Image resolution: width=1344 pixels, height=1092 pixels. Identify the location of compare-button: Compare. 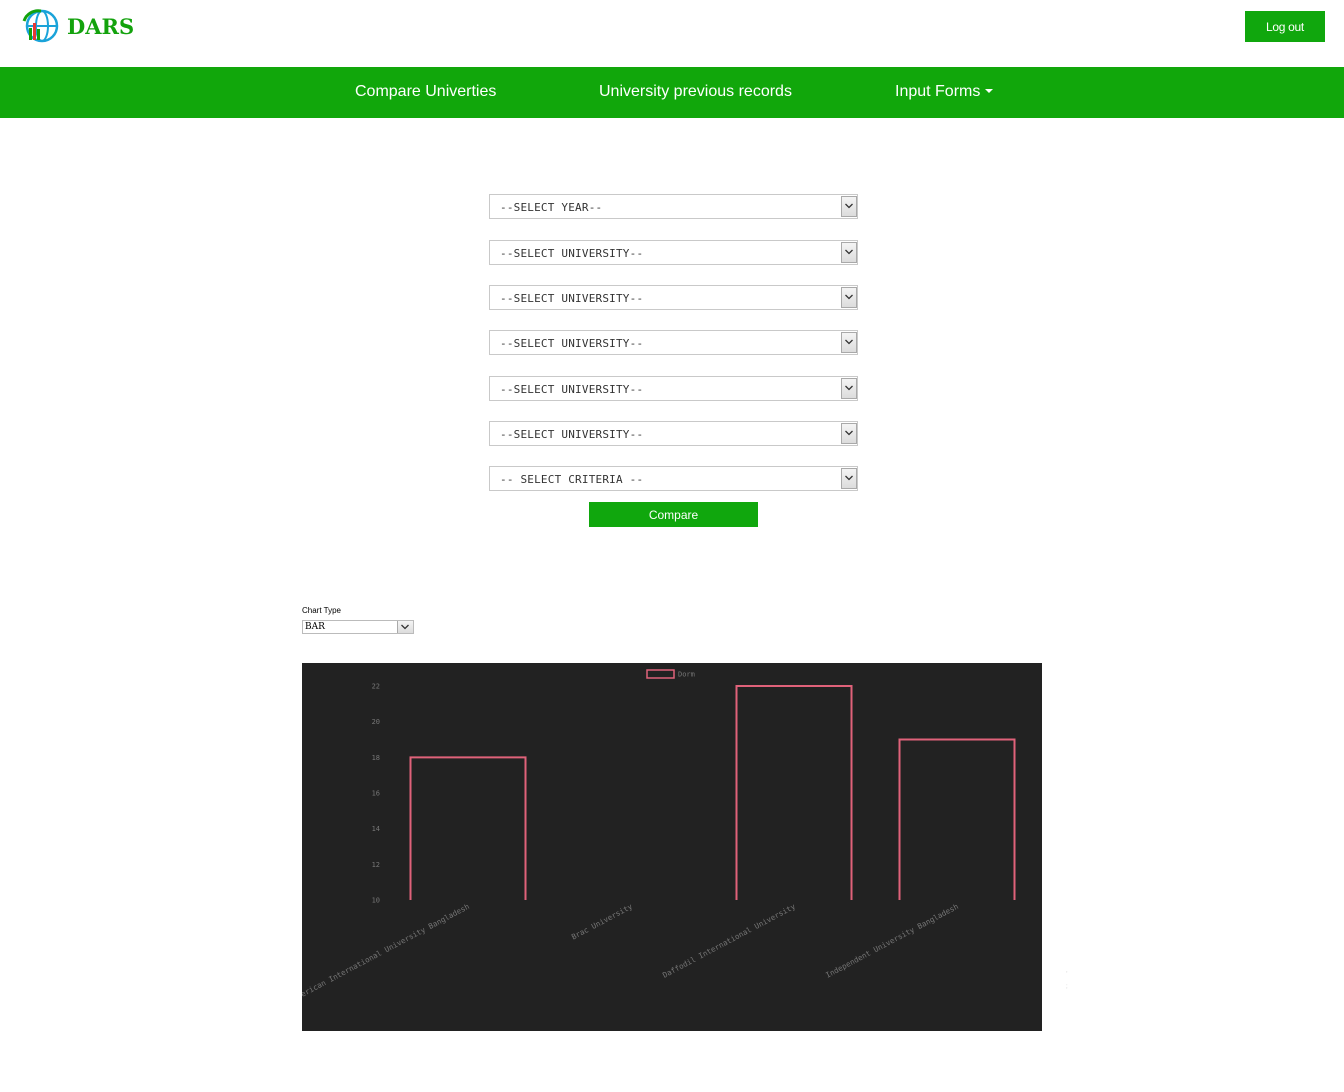
(673, 514).